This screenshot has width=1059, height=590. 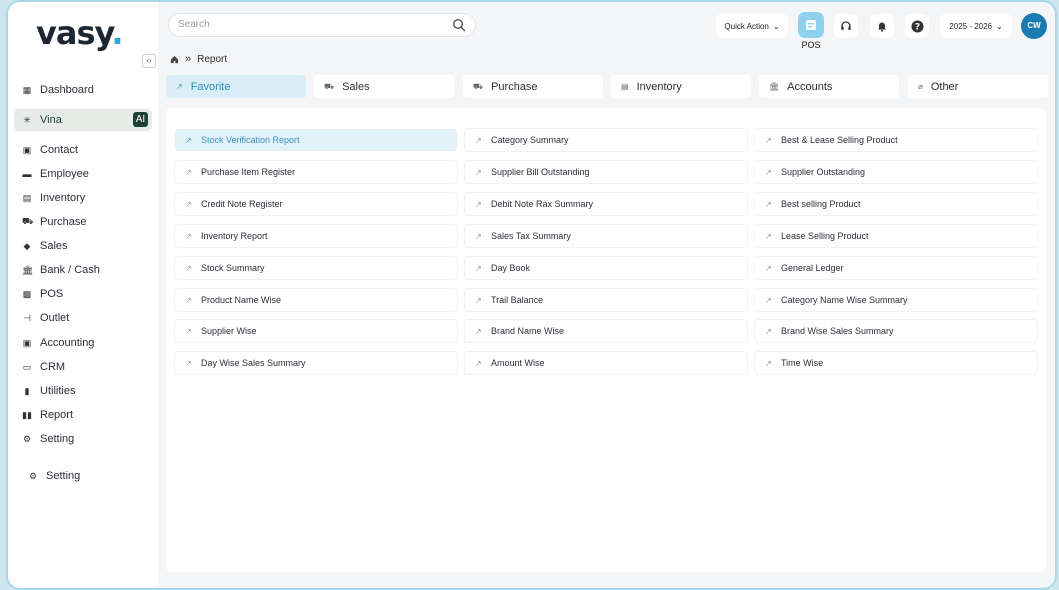 What do you see at coordinates (89, 476) in the screenshot?
I see `sidebar-footer-setting: ⚙ Setting` at bounding box center [89, 476].